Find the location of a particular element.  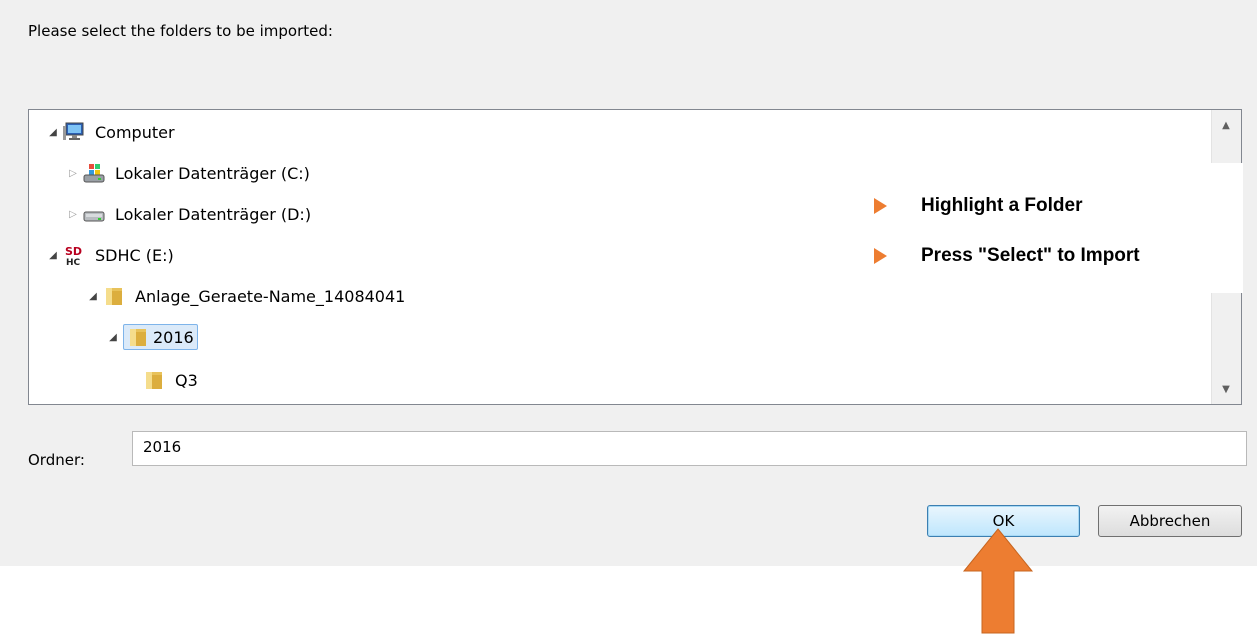

tree-node-text: 2016 is located at coordinates (173, 337).